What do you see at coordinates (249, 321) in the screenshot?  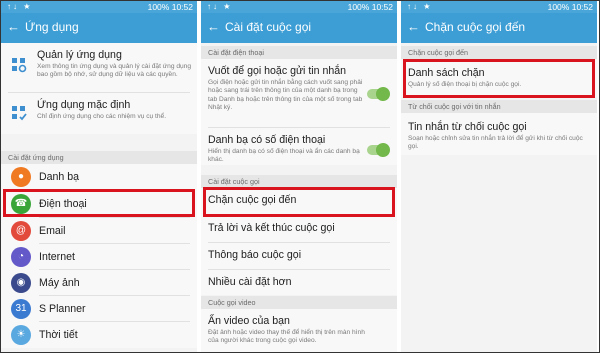 I see `item-title: Ẩn video của bạn` at bounding box center [249, 321].